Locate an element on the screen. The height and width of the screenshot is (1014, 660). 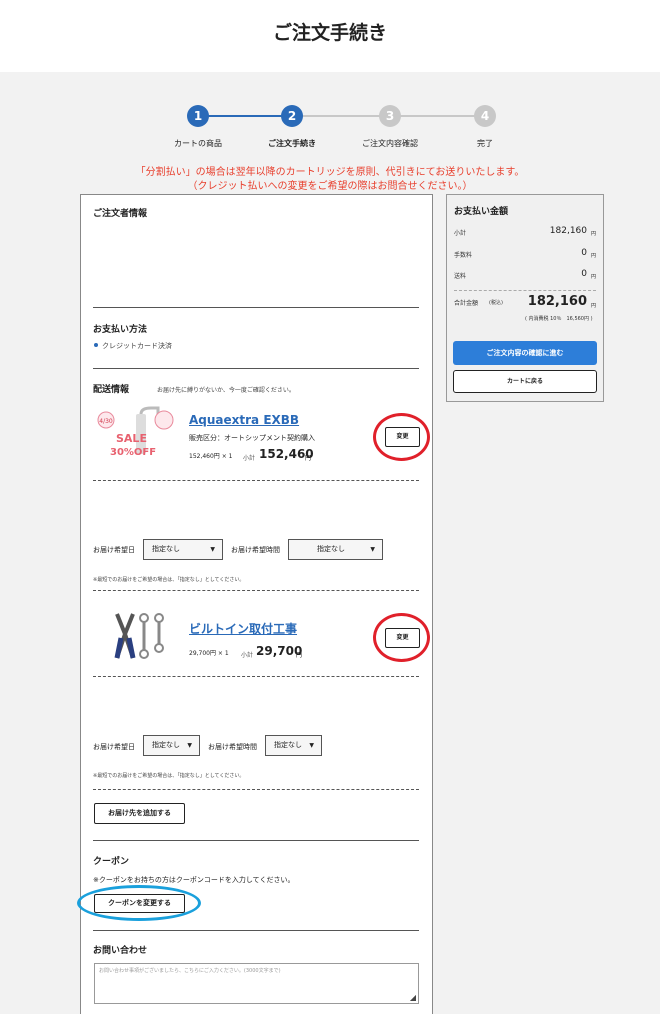
sale-text: SALE is located at coordinates (131, 438).